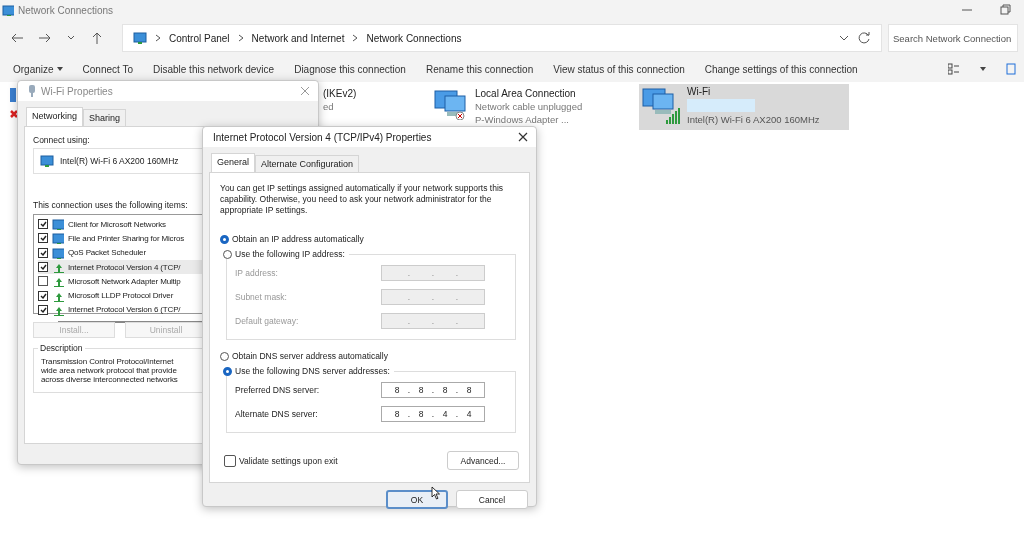 Image resolution: width=1024 pixels, height=552 pixels. Describe the element at coordinates (109, 370) in the screenshot. I see `description-text: wide area network protocol that provide` at that location.